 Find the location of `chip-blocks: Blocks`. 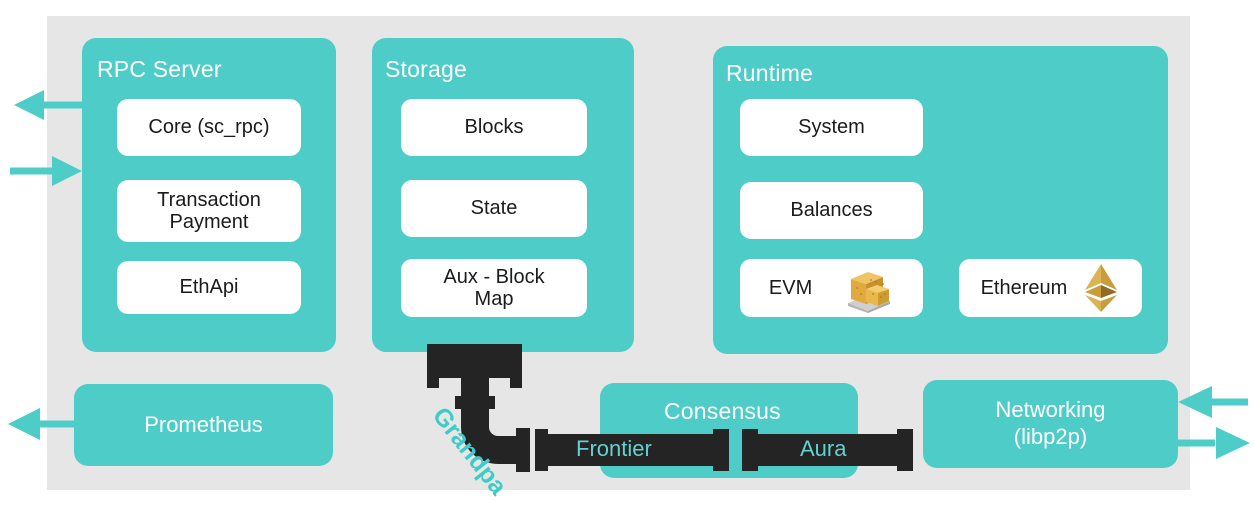

chip-blocks: Blocks is located at coordinates (494, 127).